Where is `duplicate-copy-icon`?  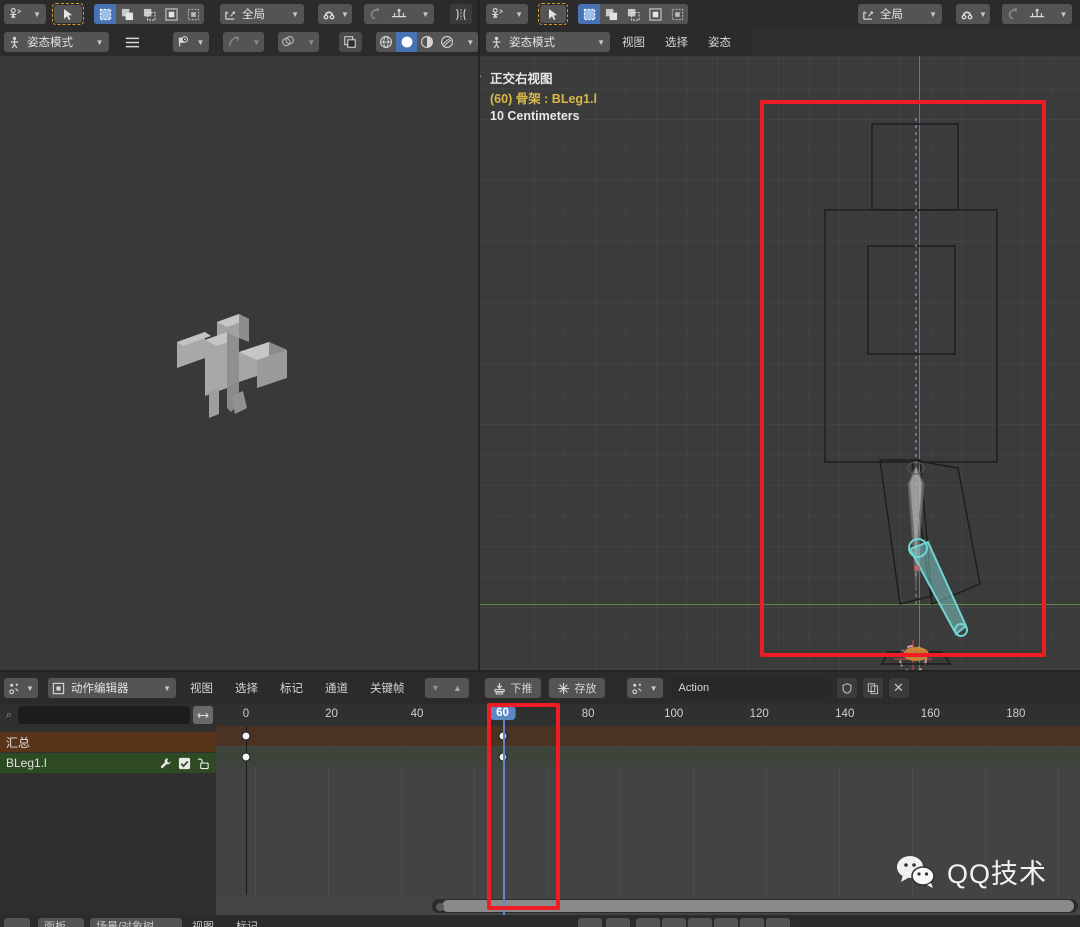 duplicate-copy-icon is located at coordinates (872, 688).